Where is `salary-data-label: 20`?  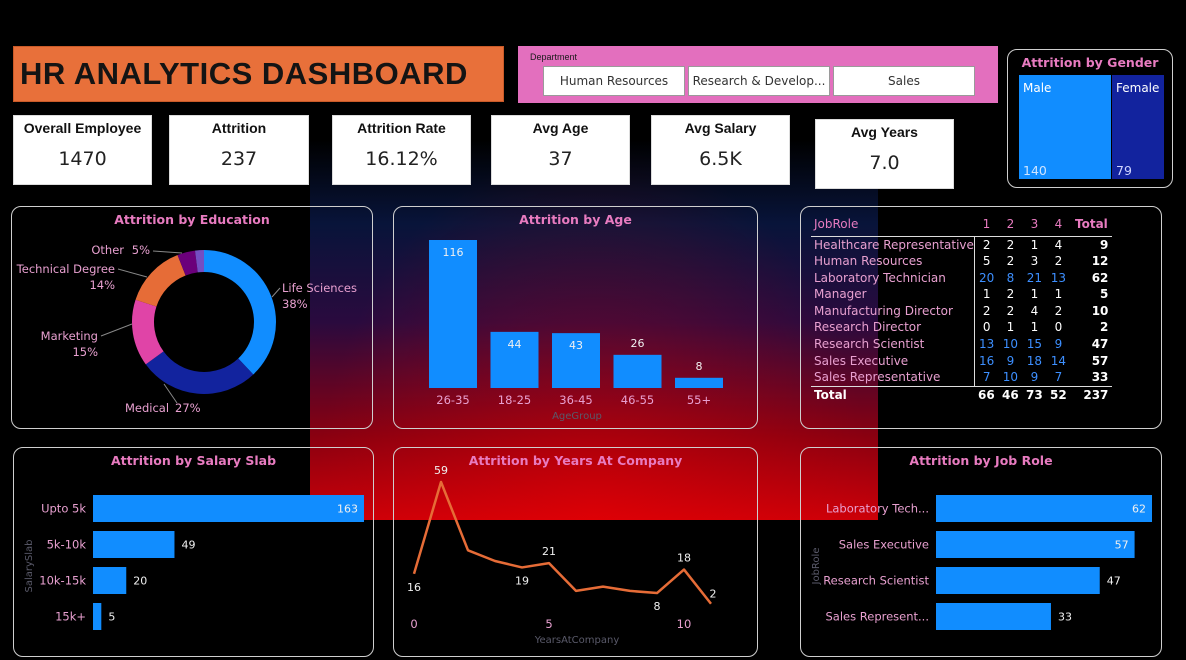 salary-data-label: 20 is located at coordinates (140, 581).